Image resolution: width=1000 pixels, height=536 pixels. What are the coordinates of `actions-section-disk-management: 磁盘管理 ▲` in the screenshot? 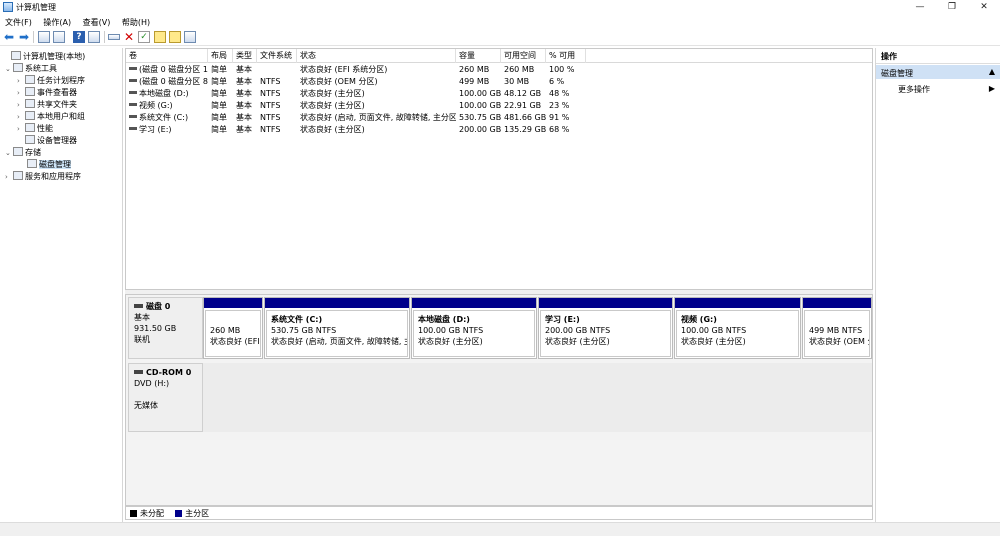 It's located at (938, 72).